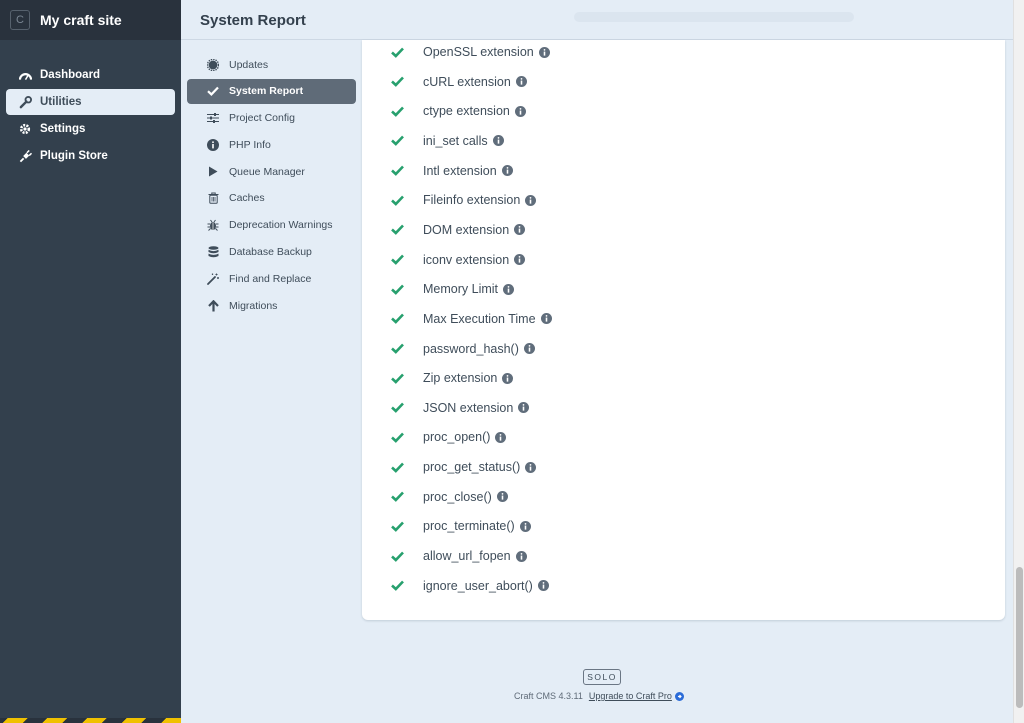  Describe the element at coordinates (213, 252) in the screenshot. I see `database-icon` at that location.